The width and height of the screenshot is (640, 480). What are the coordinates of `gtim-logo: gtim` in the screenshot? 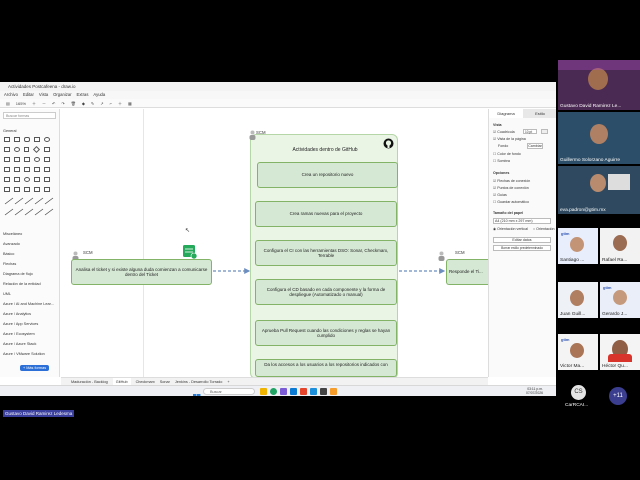 It's located at (565, 339).